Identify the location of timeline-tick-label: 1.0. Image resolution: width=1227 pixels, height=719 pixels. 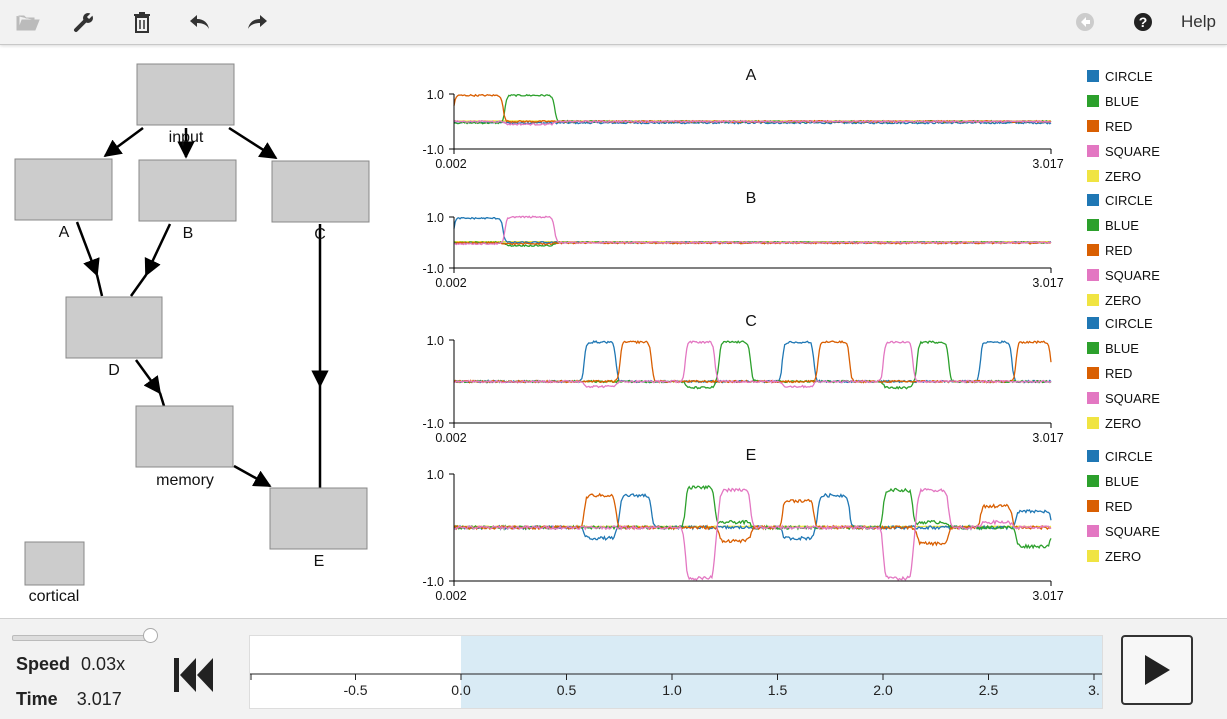
(672, 690).